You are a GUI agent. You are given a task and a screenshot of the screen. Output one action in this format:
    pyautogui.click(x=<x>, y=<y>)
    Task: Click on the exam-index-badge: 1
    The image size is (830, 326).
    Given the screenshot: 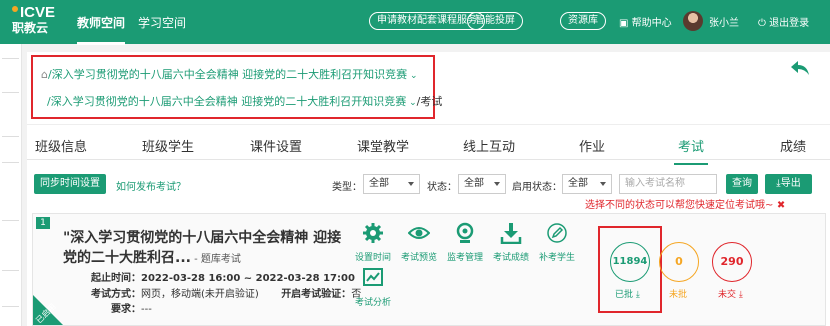 What is the action you would take?
    pyautogui.click(x=43, y=223)
    